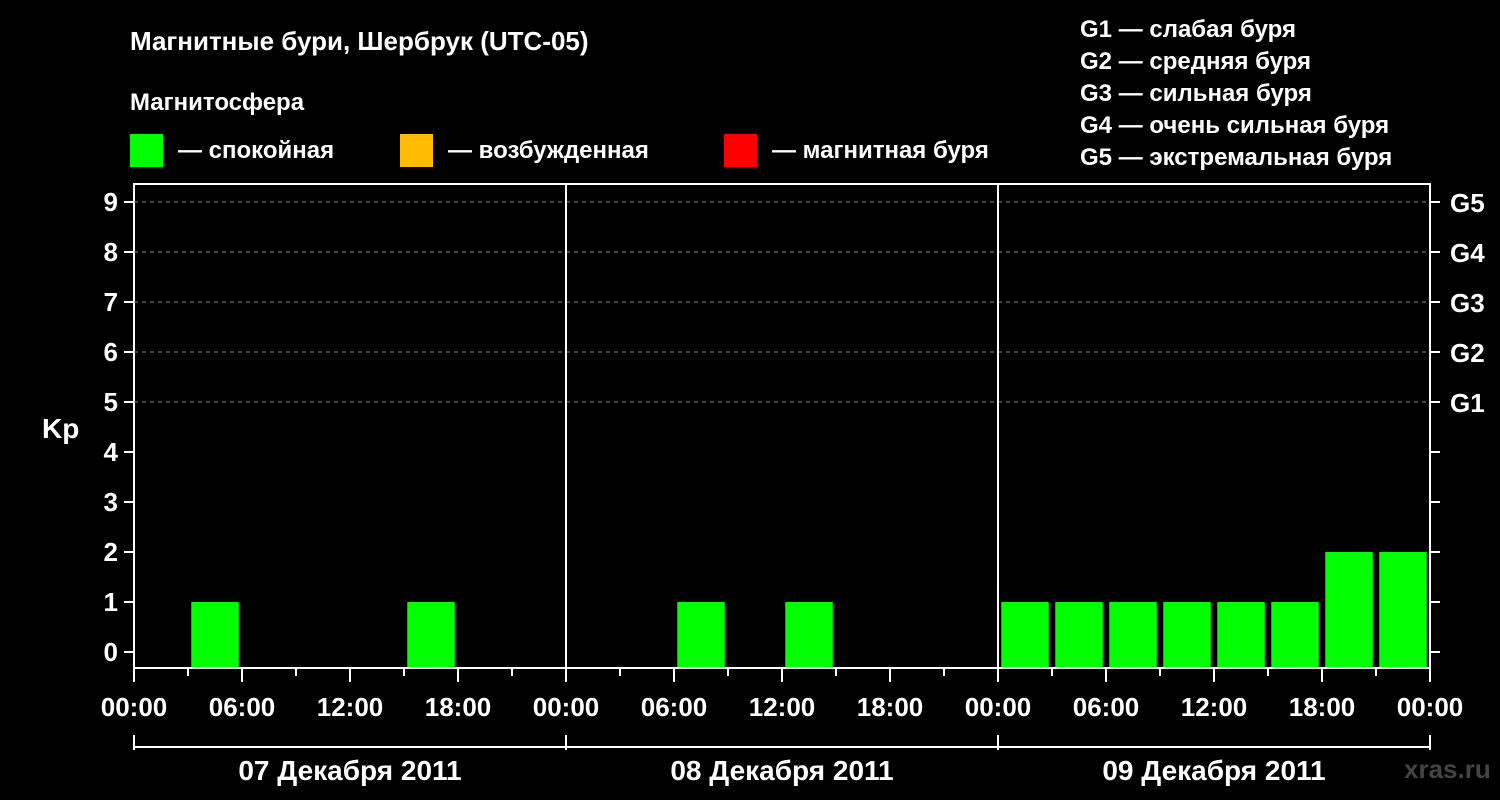 The height and width of the screenshot is (800, 1500). Describe the element at coordinates (1234, 125) in the screenshot. I see `g-scale-g4: G4 — очень сильная буря` at that location.